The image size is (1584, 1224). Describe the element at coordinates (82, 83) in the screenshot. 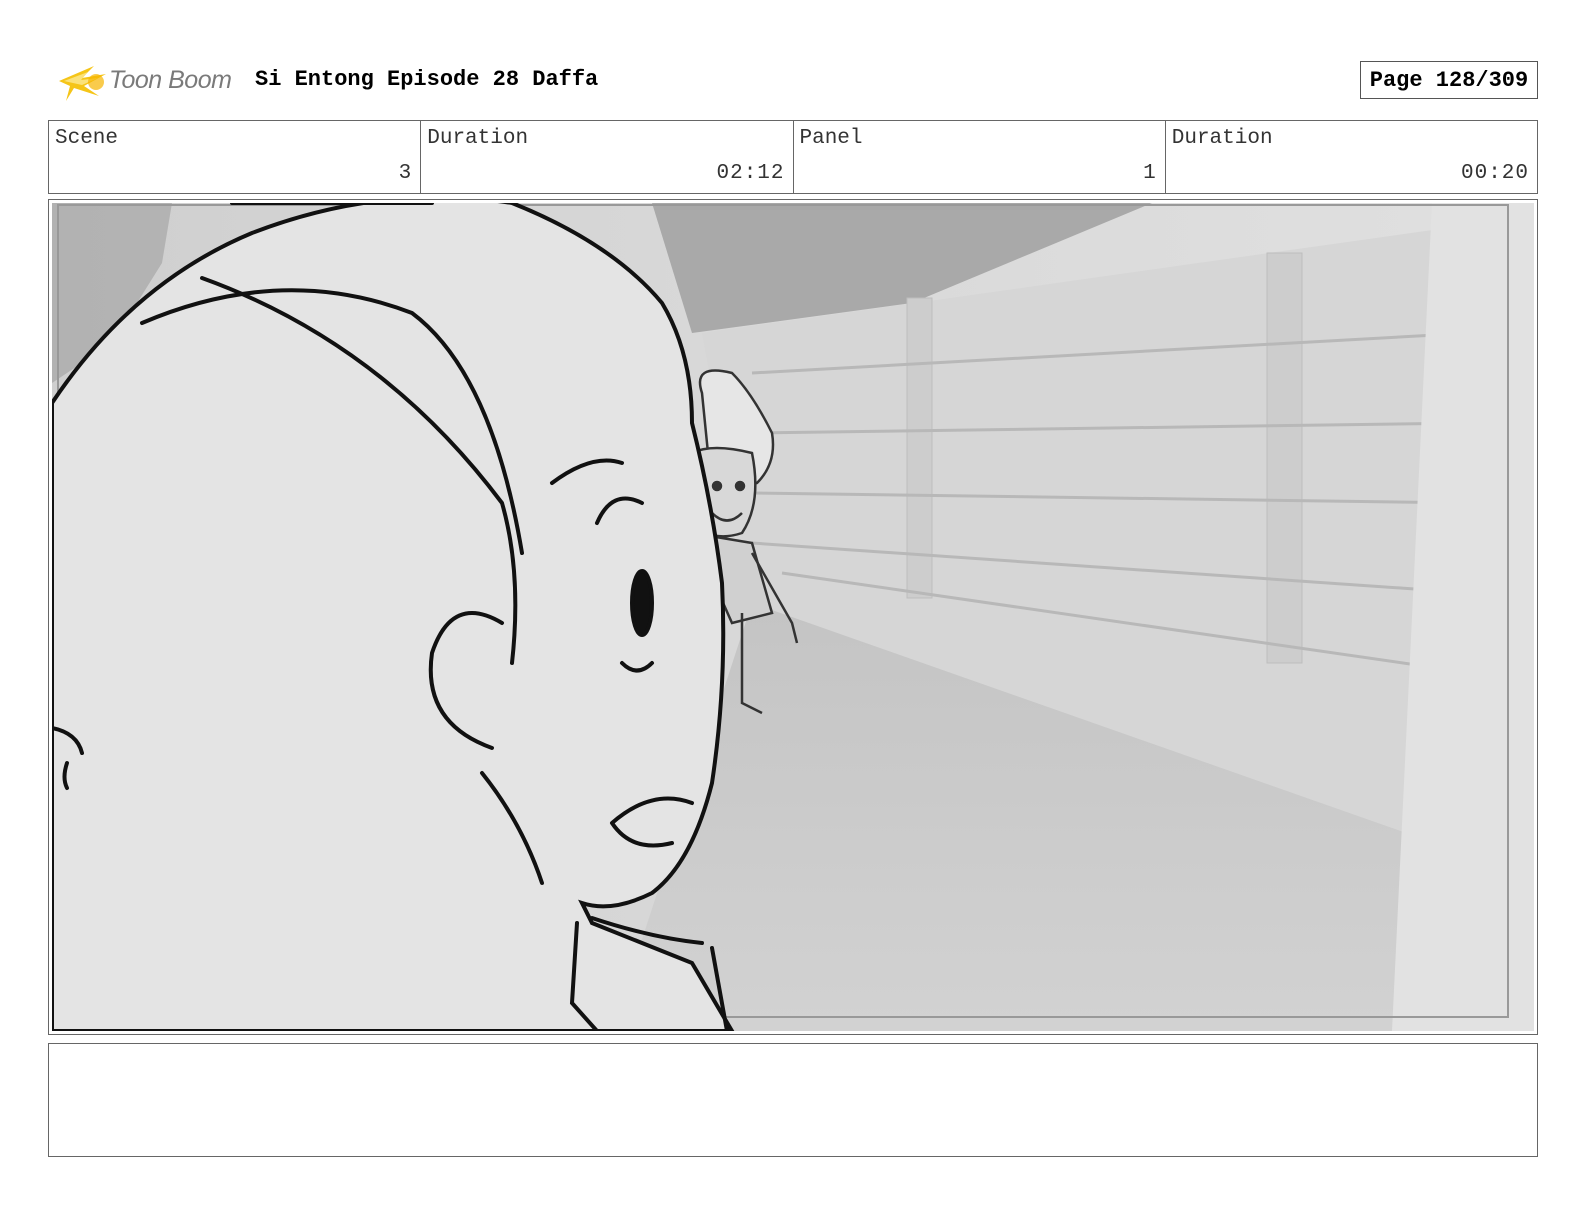

I see `flame-icon` at that location.